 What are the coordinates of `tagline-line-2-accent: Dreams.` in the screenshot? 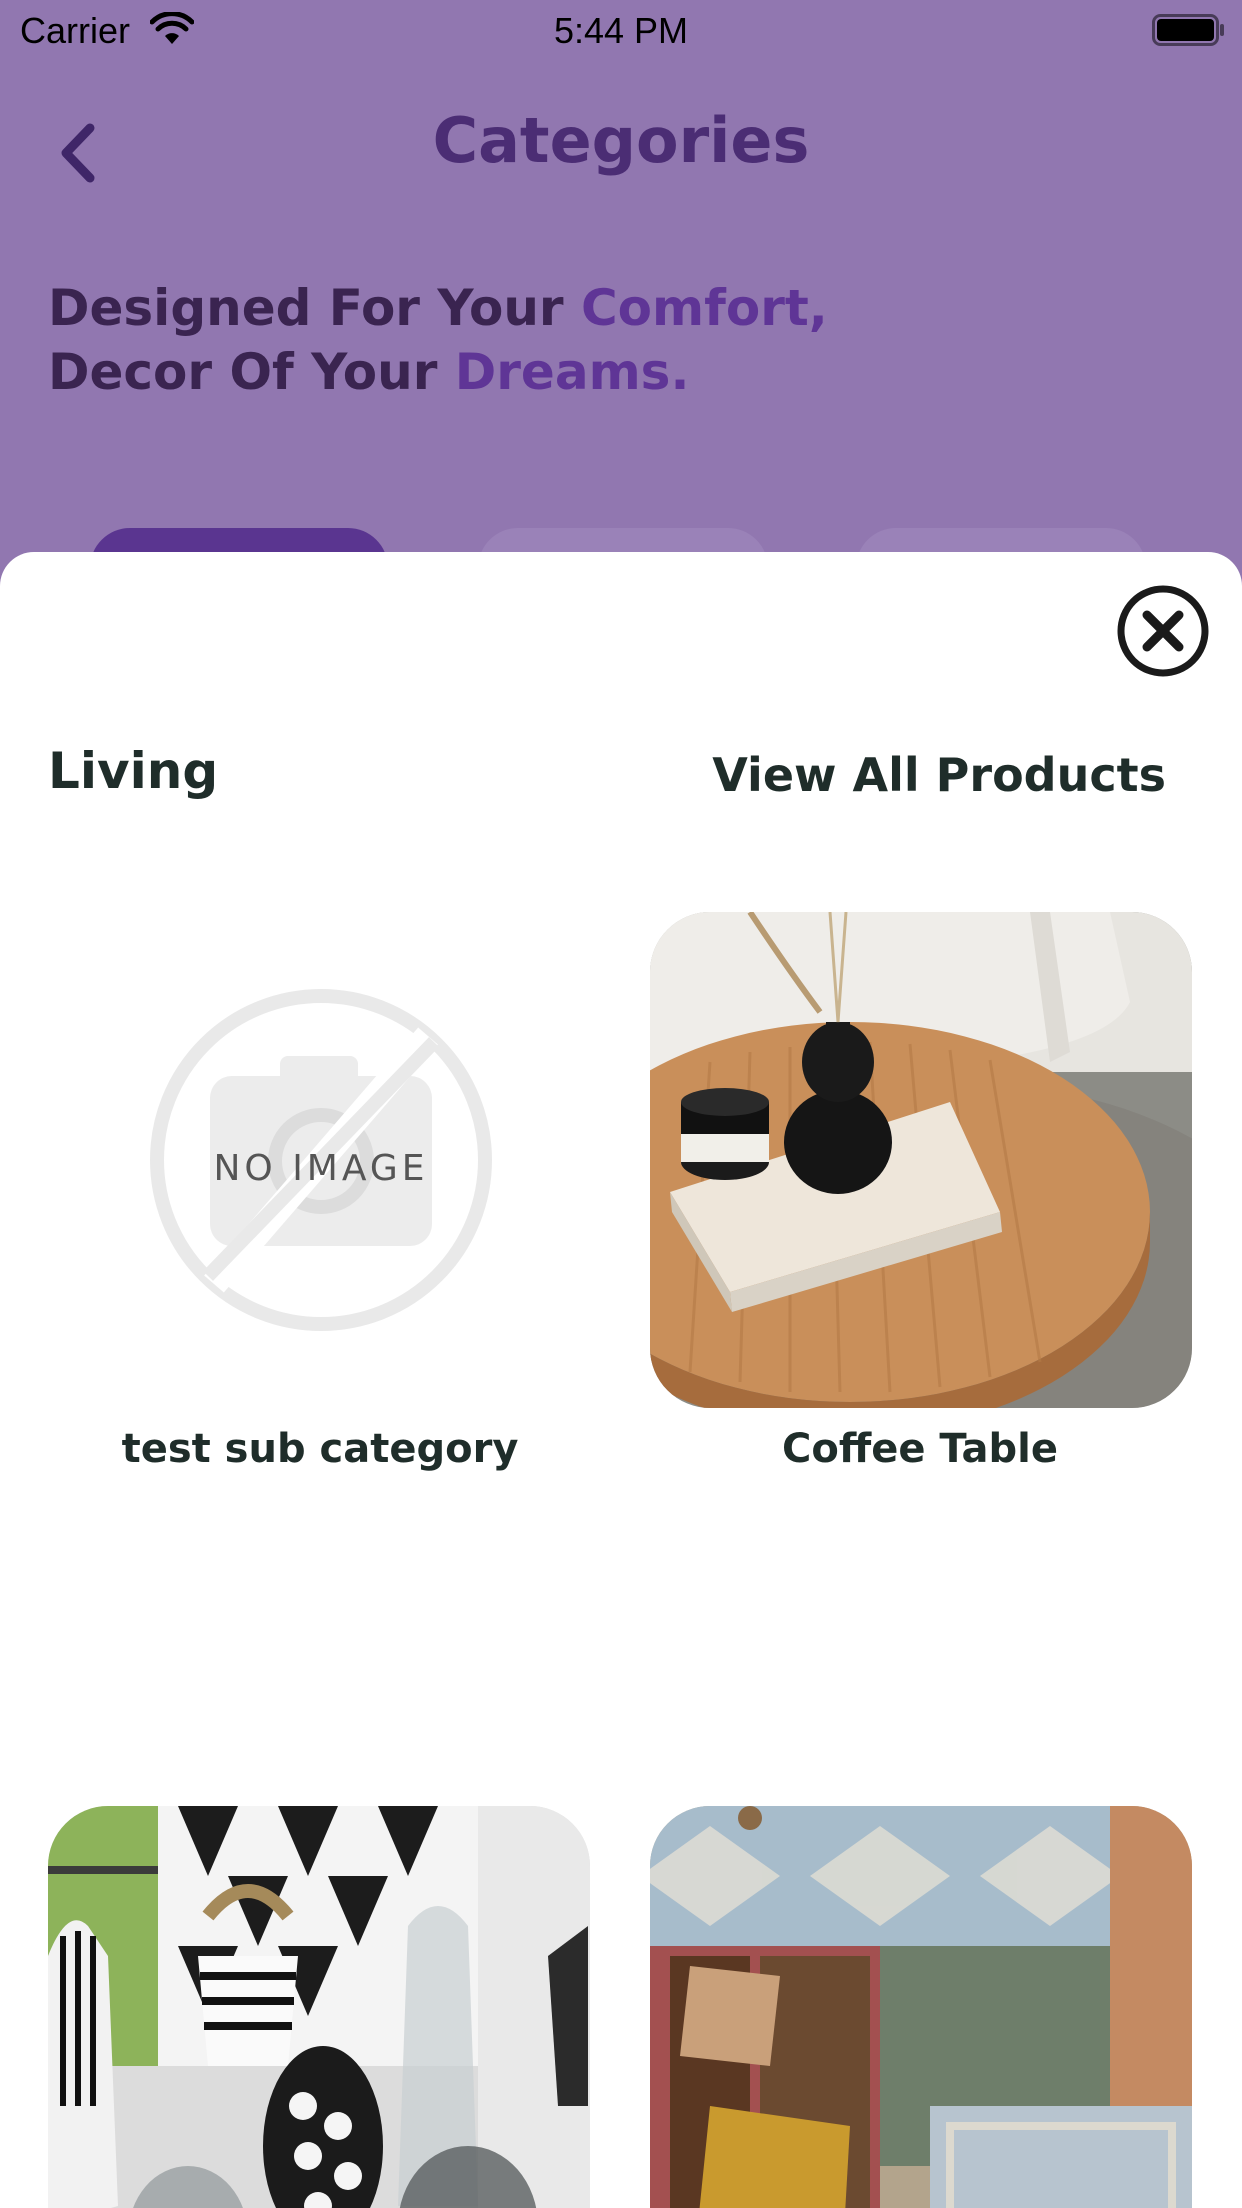 It's located at (572, 372).